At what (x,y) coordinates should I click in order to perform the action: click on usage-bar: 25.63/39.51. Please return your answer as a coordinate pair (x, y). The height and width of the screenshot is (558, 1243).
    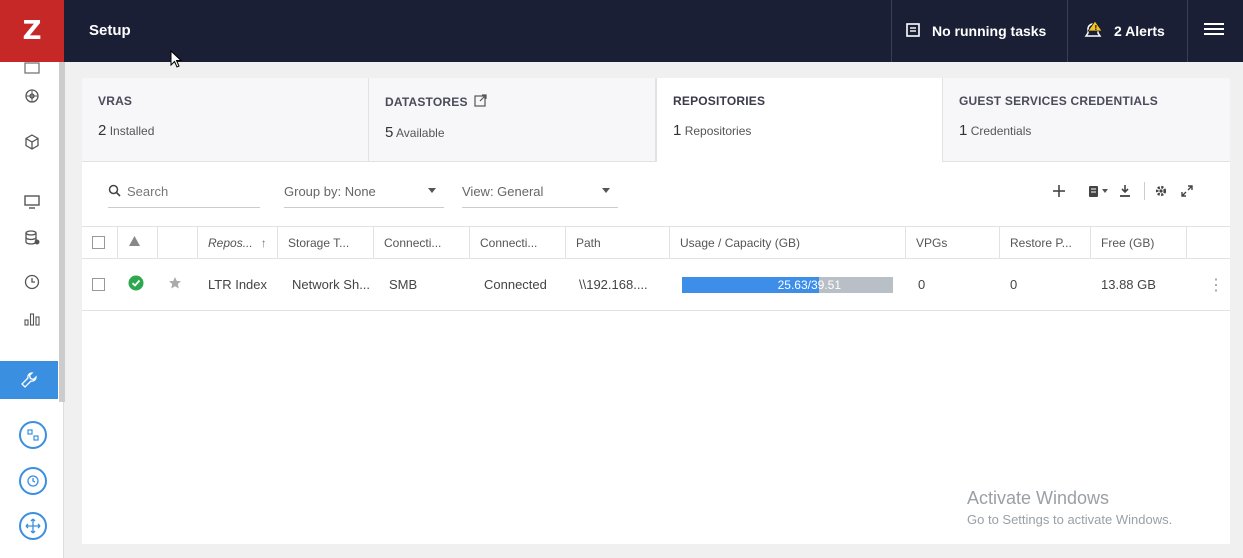
    Looking at the image, I should click on (787, 284).